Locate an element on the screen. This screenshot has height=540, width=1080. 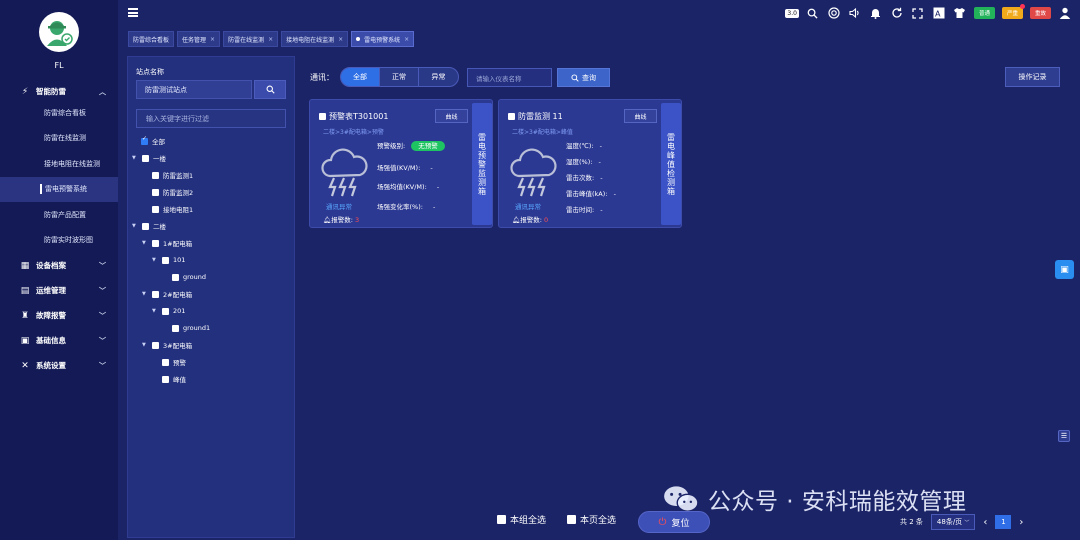
reset-button: ⏻ 复位 is located at coordinates (674, 522).